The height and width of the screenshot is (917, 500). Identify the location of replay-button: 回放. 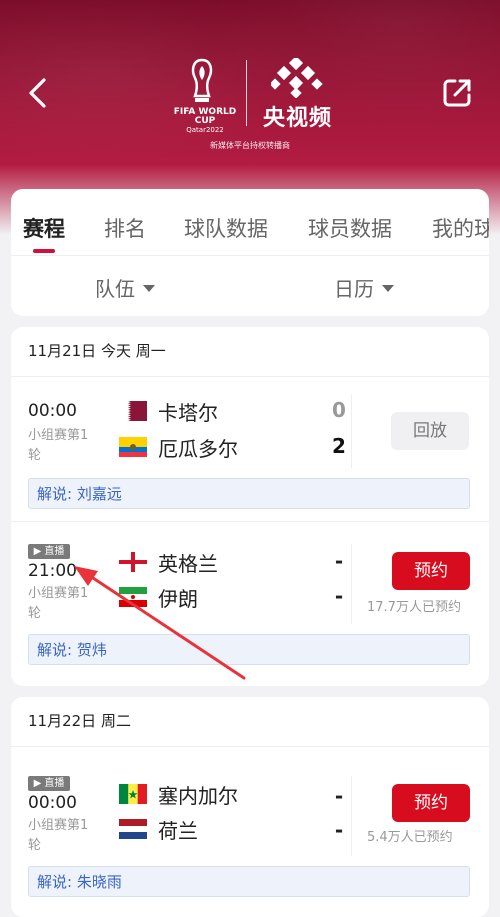
(430, 431).